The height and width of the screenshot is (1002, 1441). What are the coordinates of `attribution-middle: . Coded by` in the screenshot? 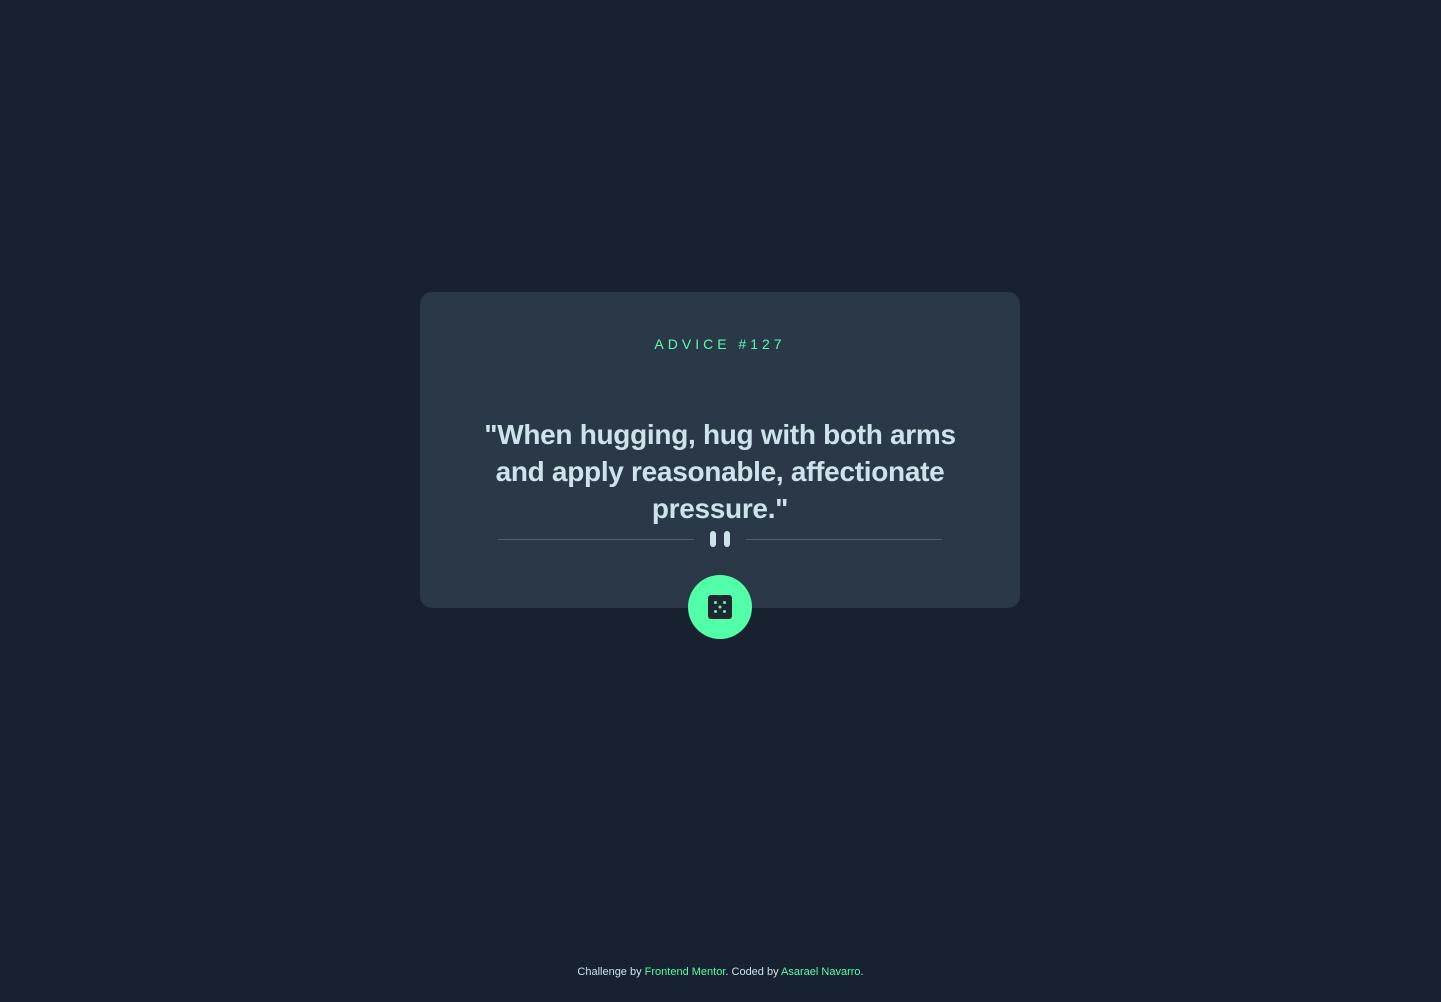 It's located at (752, 972).